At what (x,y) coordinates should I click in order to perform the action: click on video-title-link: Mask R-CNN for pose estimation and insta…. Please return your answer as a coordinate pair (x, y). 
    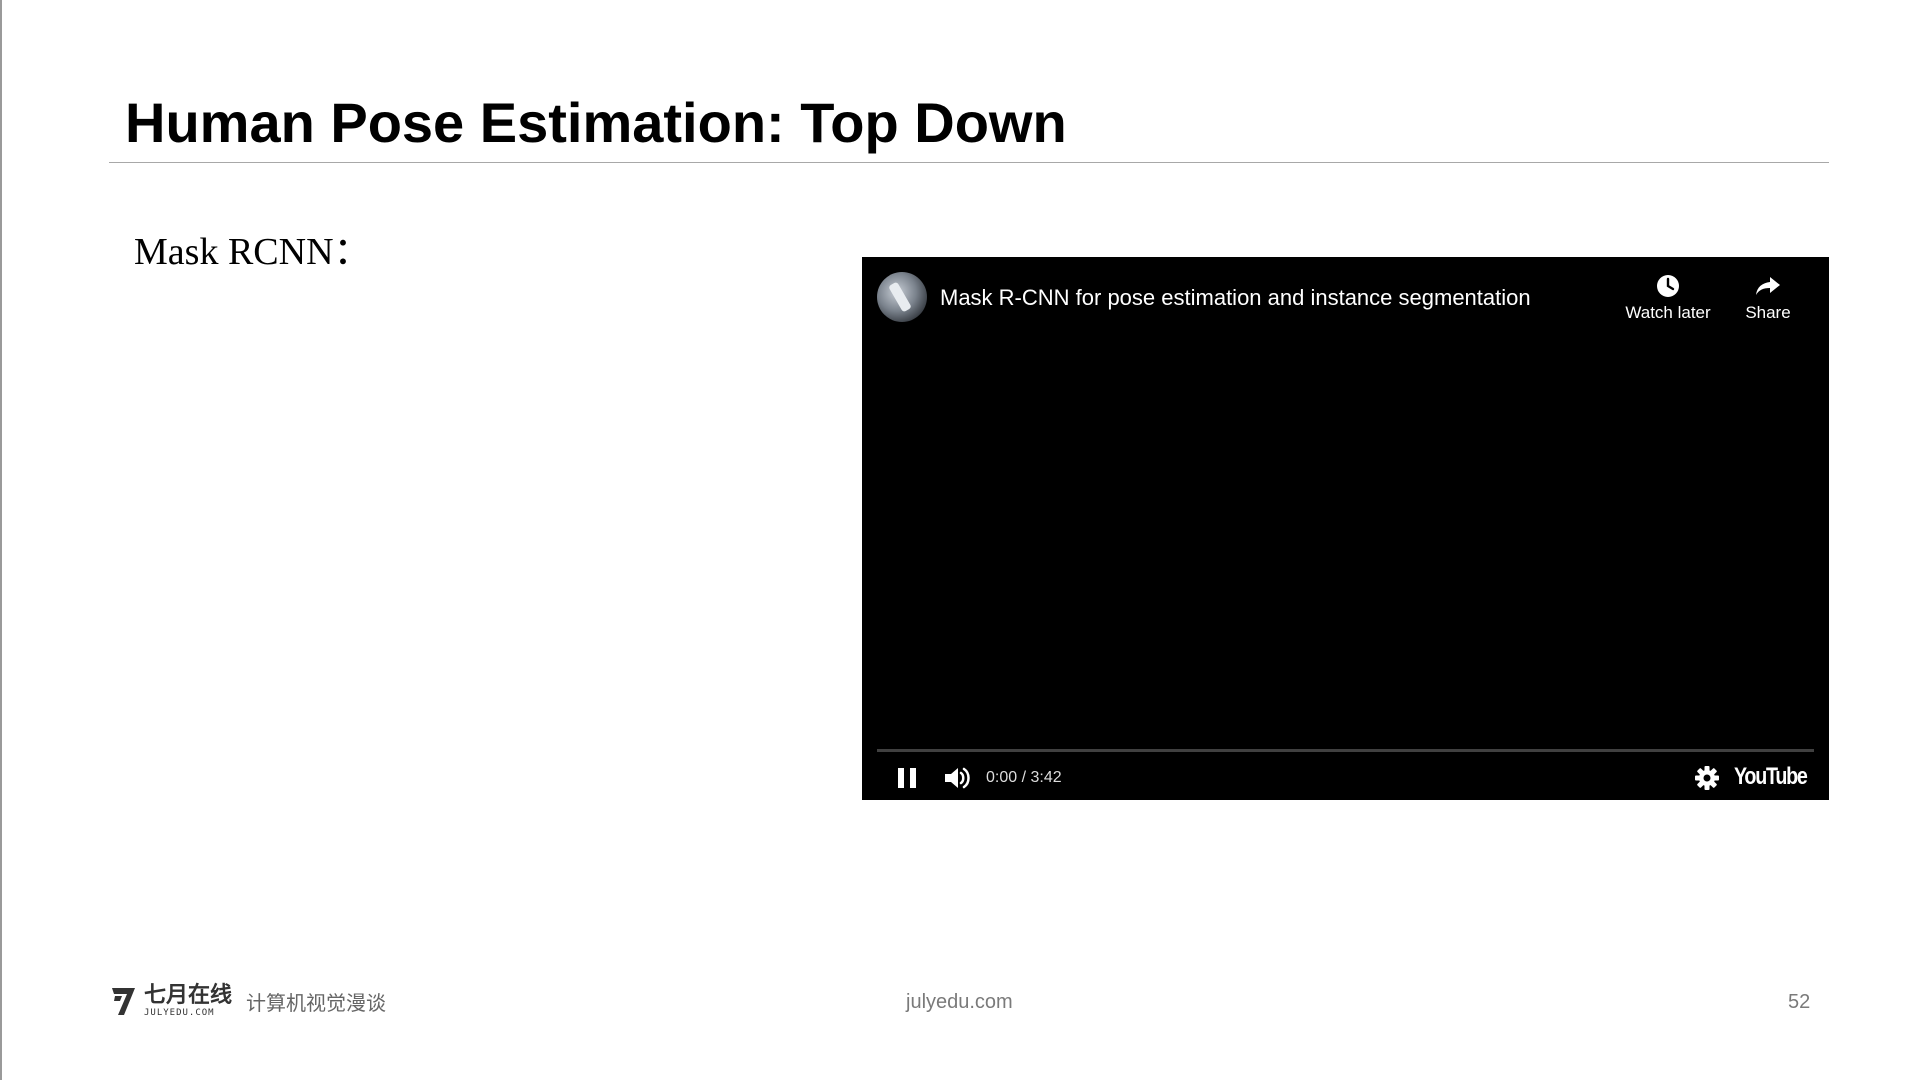
    Looking at the image, I should click on (1235, 298).